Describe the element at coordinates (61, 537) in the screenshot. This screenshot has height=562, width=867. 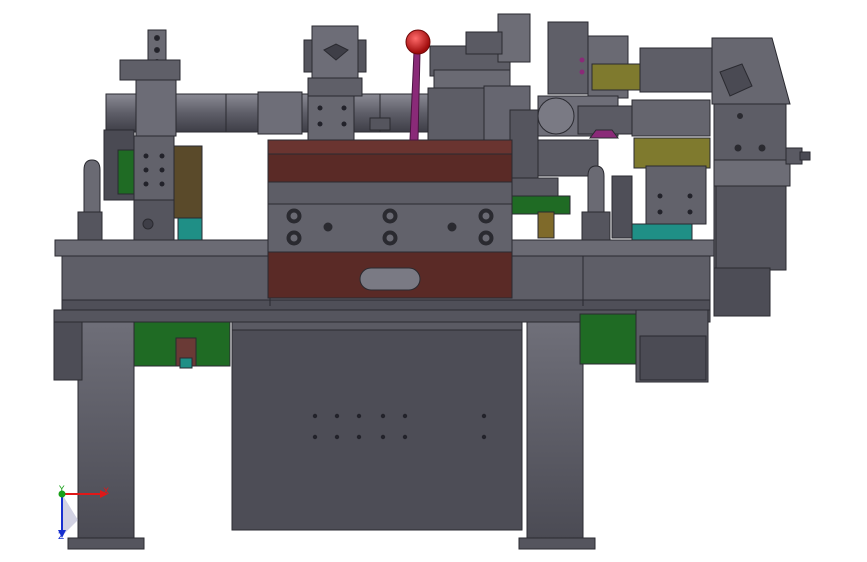
I see `z-axis-label: Z` at that location.